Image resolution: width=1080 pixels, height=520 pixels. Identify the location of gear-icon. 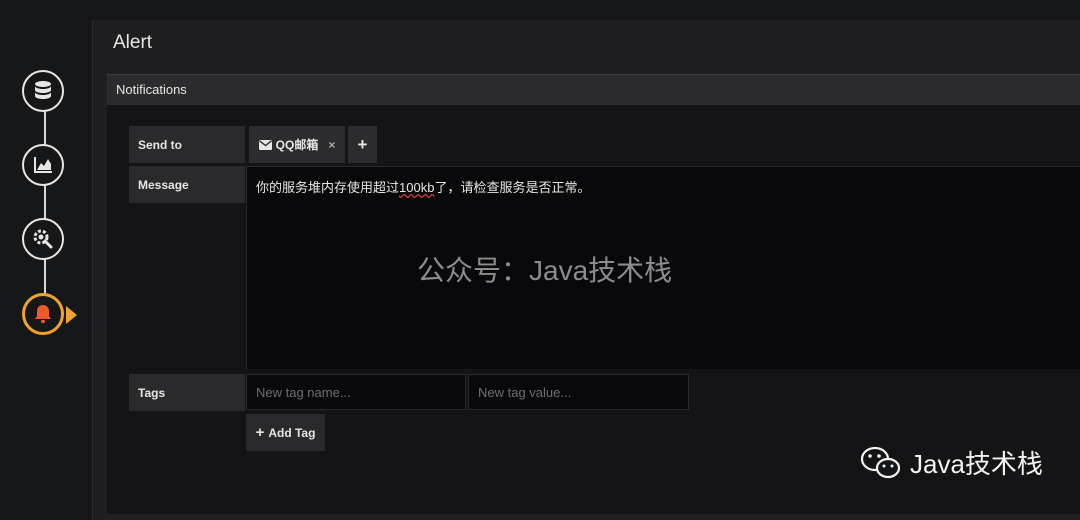
(43, 239).